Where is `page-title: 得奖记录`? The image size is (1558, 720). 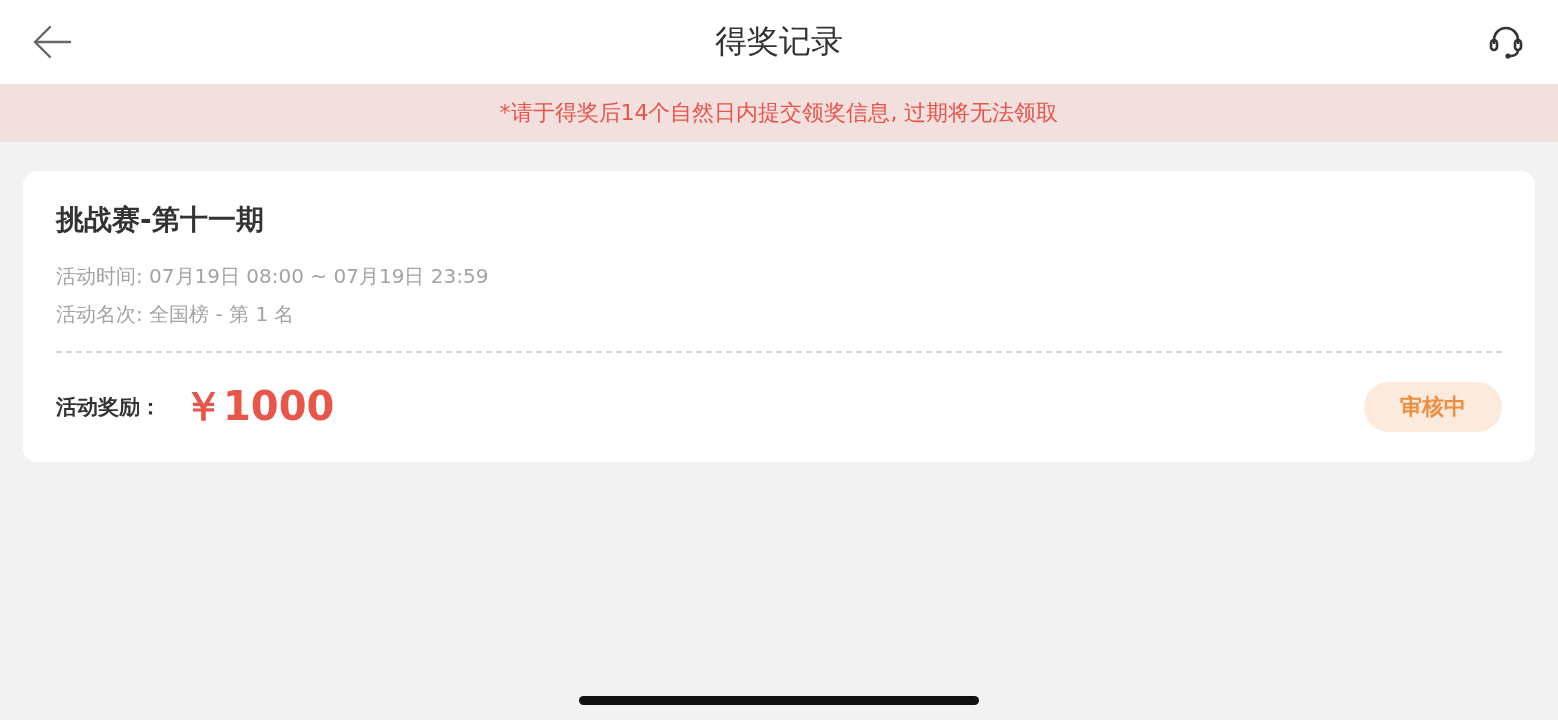 page-title: 得奖记录 is located at coordinates (779, 41).